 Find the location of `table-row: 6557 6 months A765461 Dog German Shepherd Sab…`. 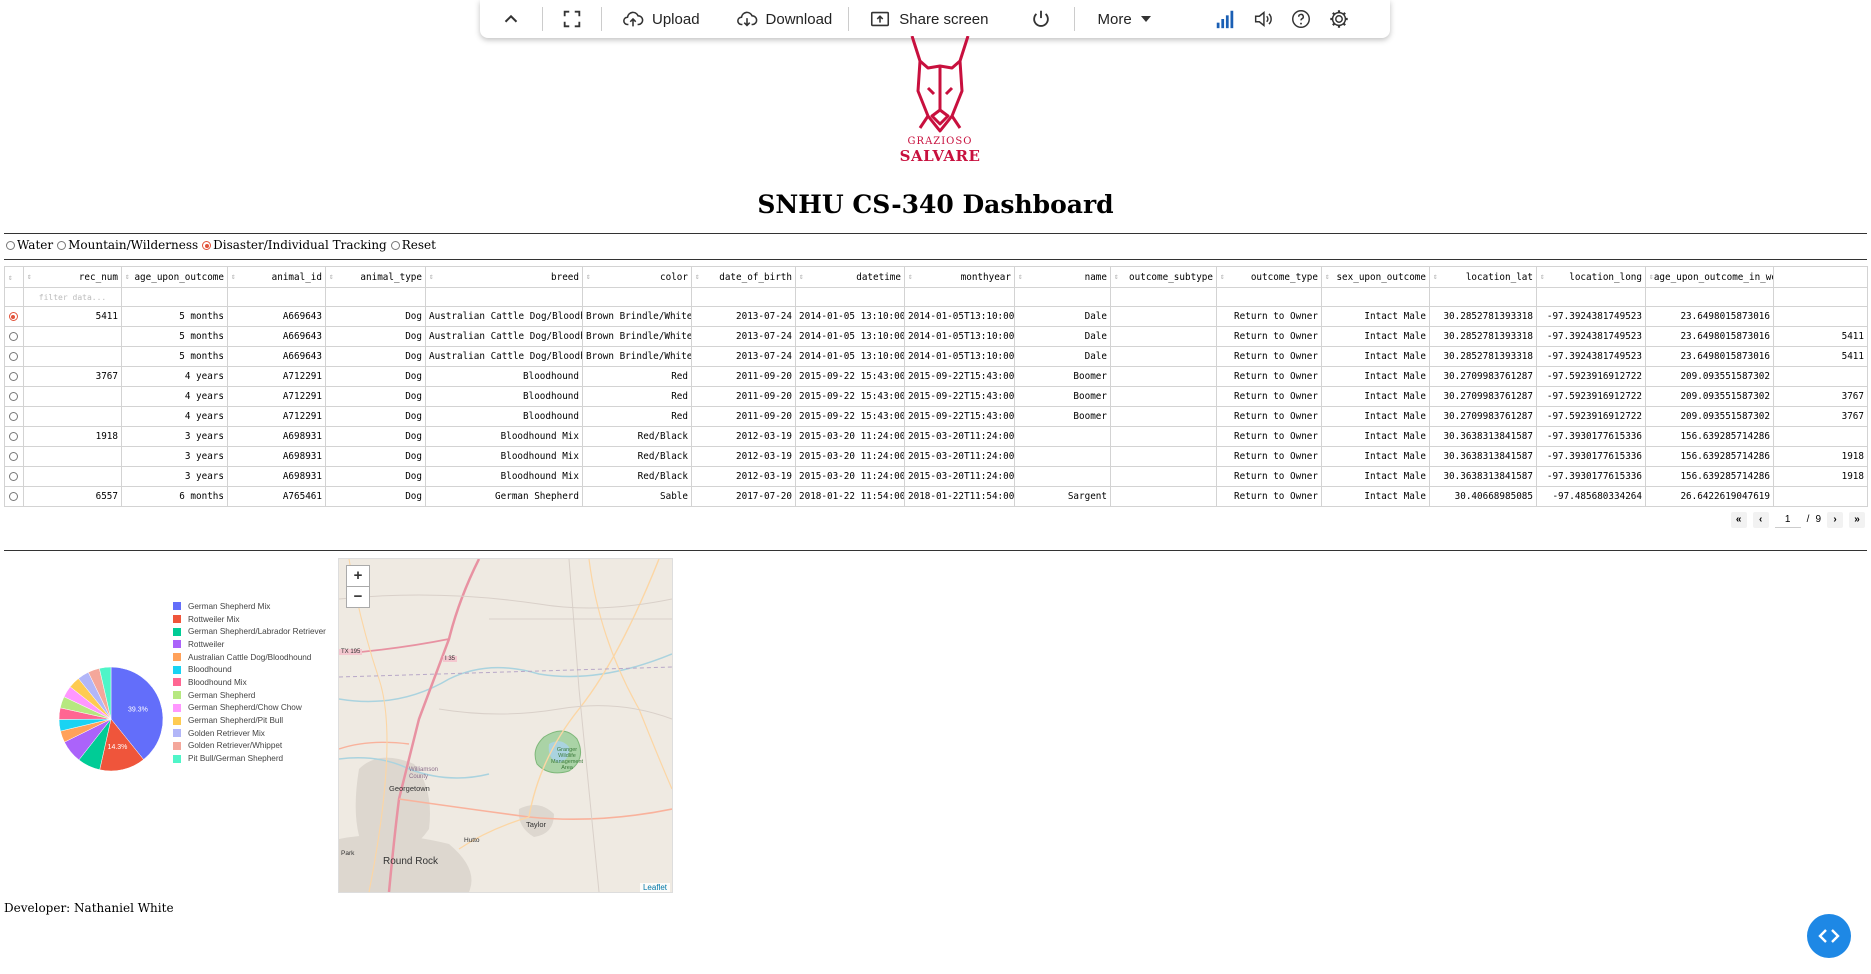

table-row: 6557 6 months A765461 Dog German Shepherd Sab… is located at coordinates (936, 496).